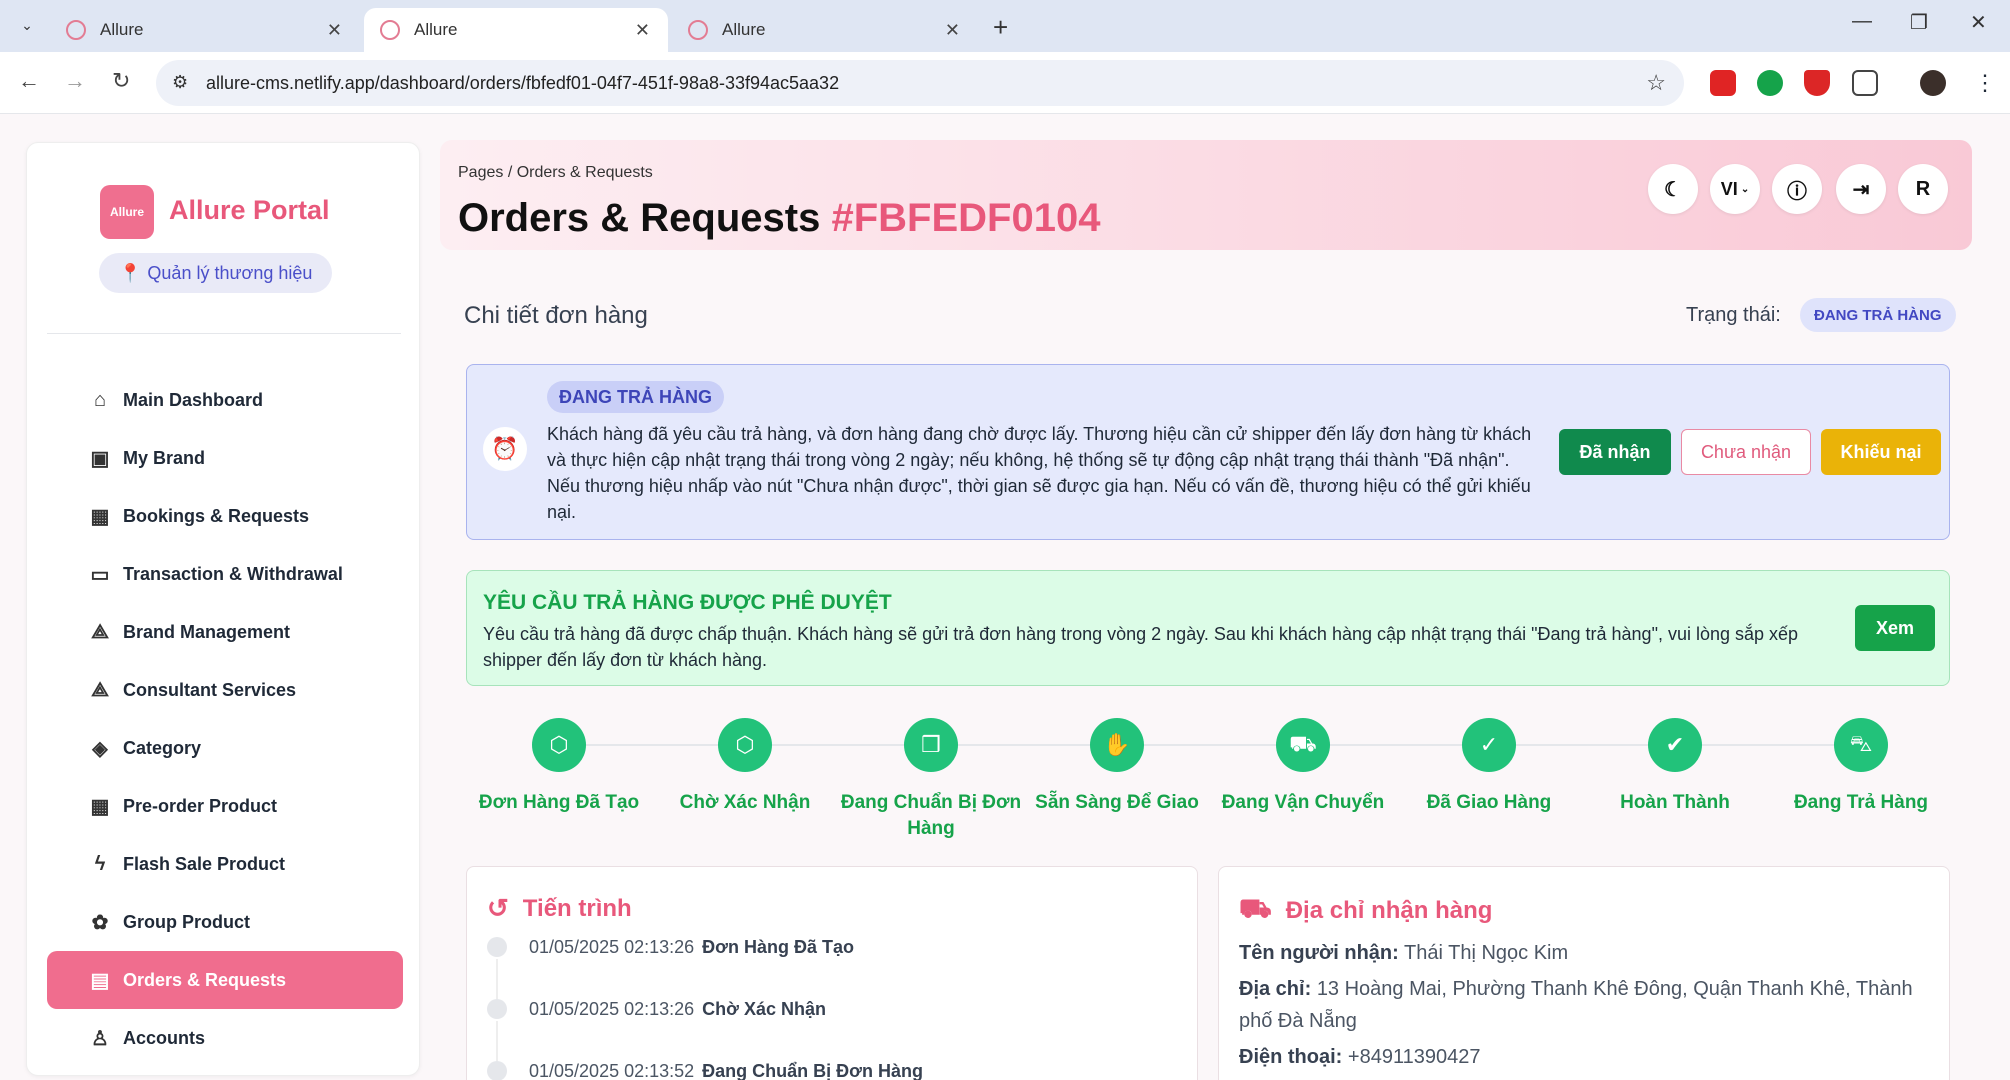  What do you see at coordinates (1117, 745) in the screenshot?
I see `hand-icon: ✋` at bounding box center [1117, 745].